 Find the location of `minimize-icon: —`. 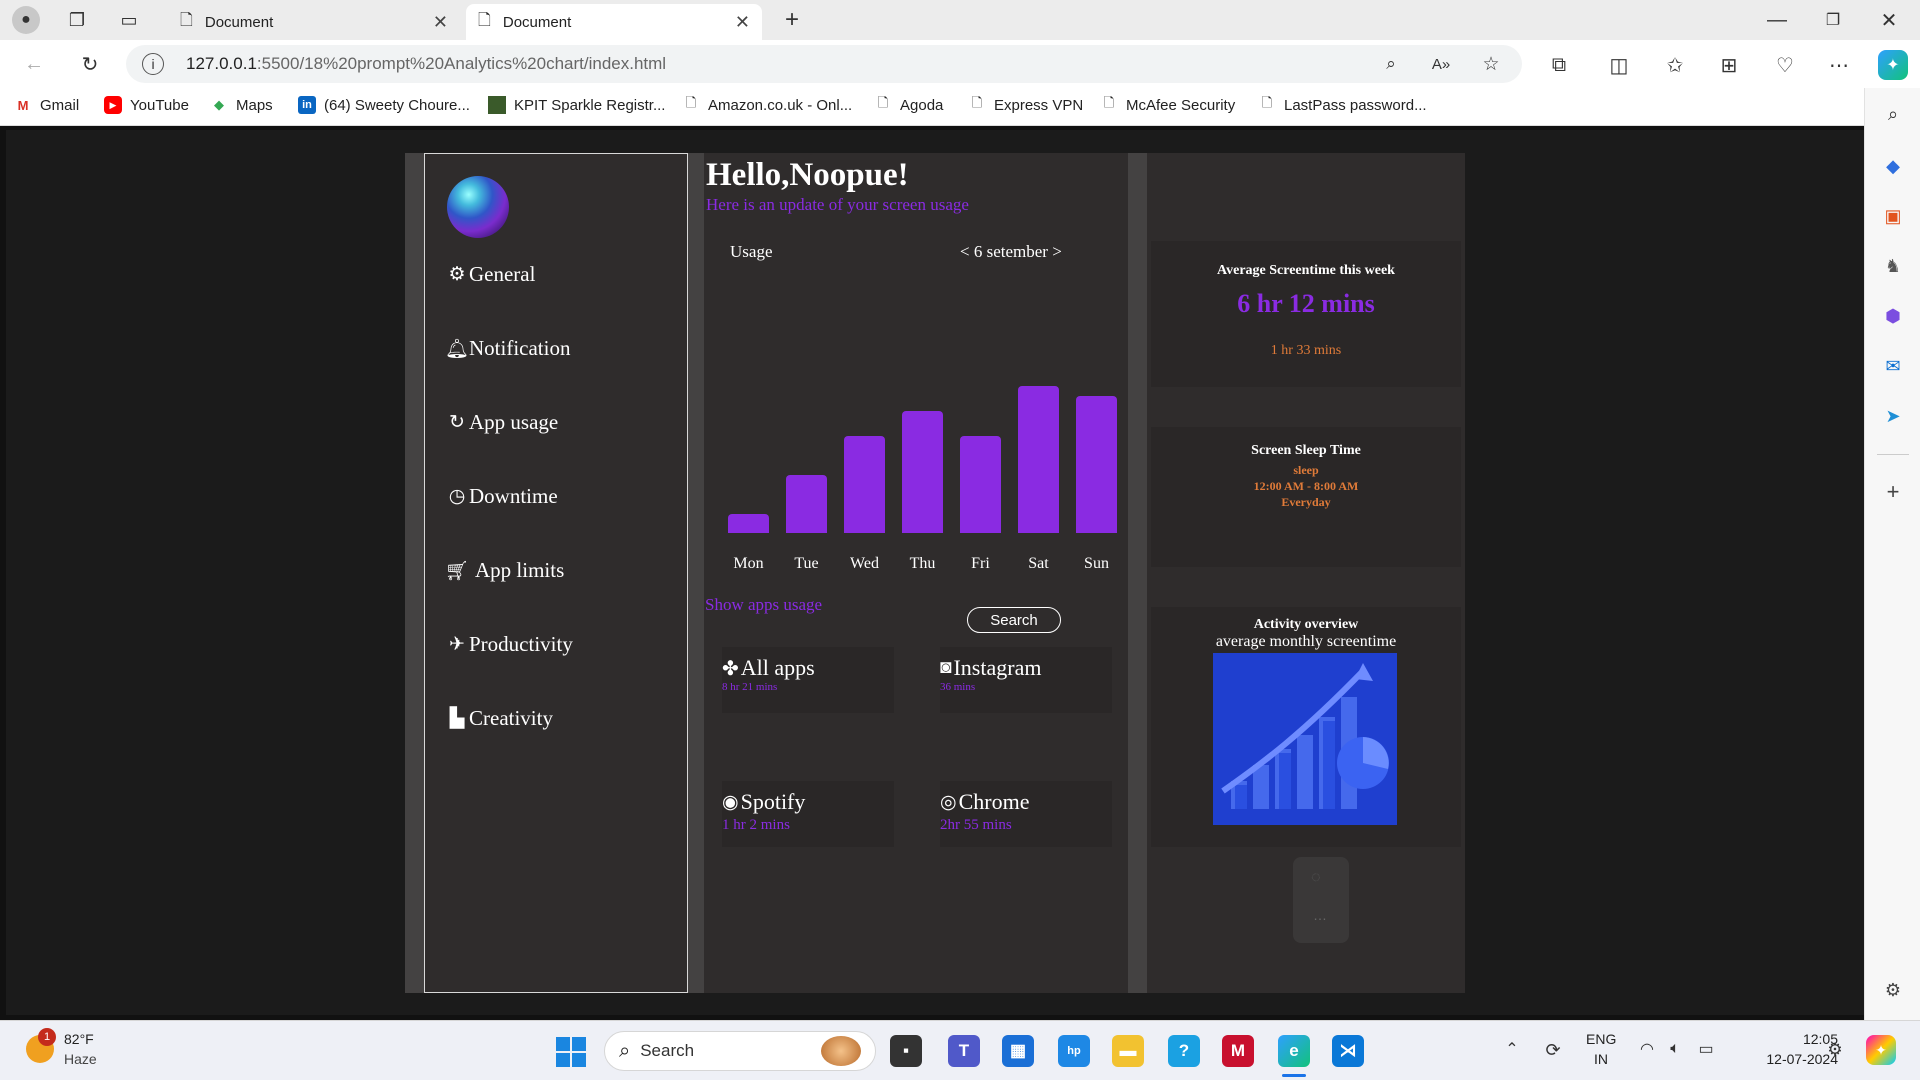

minimize-icon: — is located at coordinates (1777, 20).